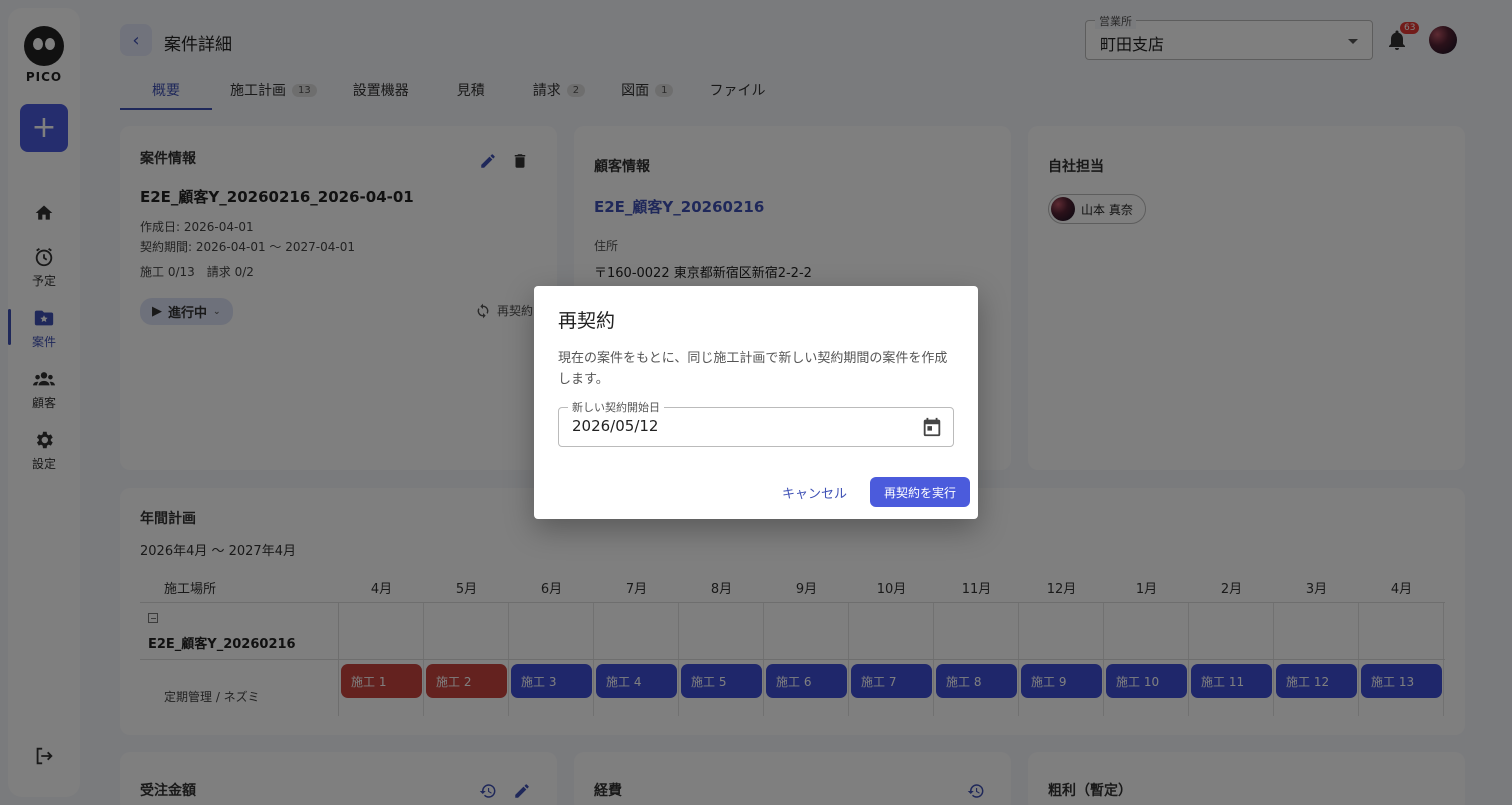 The image size is (1512, 805). I want to click on start-date-input, so click(737, 426).